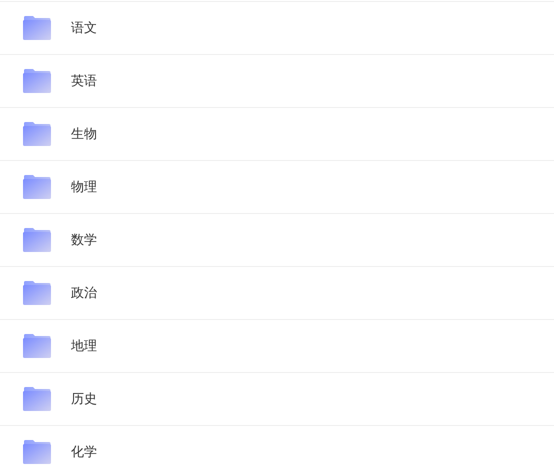  I want to click on folder-item: 物理, so click(277, 186).